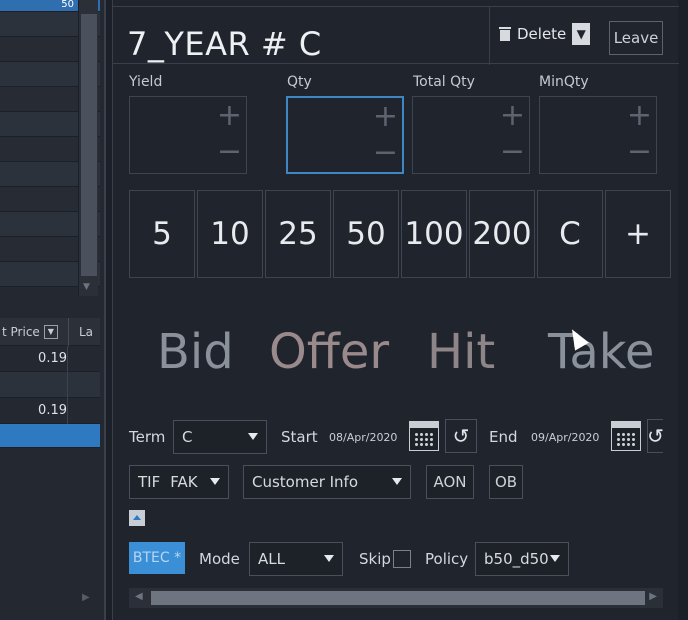 The height and width of the screenshot is (620, 688). Describe the element at coordinates (417, 354) in the screenshot. I see `side-buttons: Bid Offer Hit Take` at that location.